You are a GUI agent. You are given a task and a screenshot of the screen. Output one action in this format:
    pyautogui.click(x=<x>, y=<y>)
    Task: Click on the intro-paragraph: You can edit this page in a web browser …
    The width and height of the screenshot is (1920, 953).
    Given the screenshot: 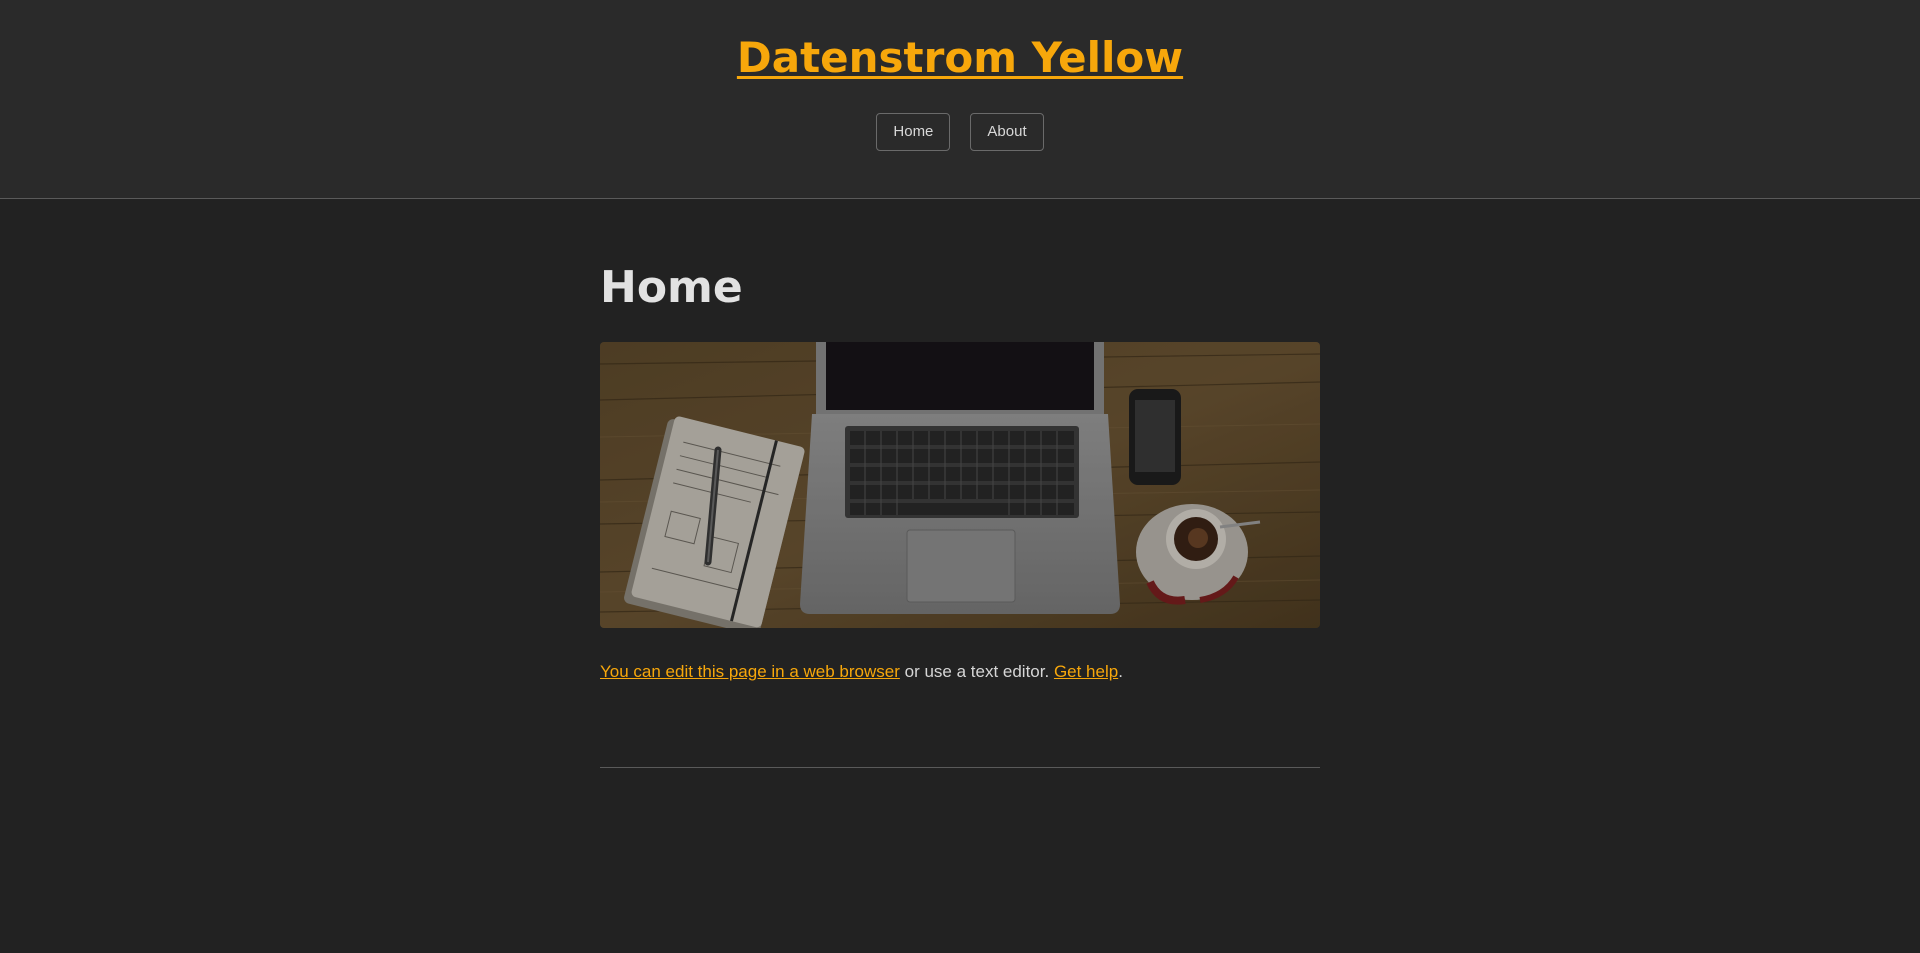 What is the action you would take?
    pyautogui.click(x=960, y=672)
    